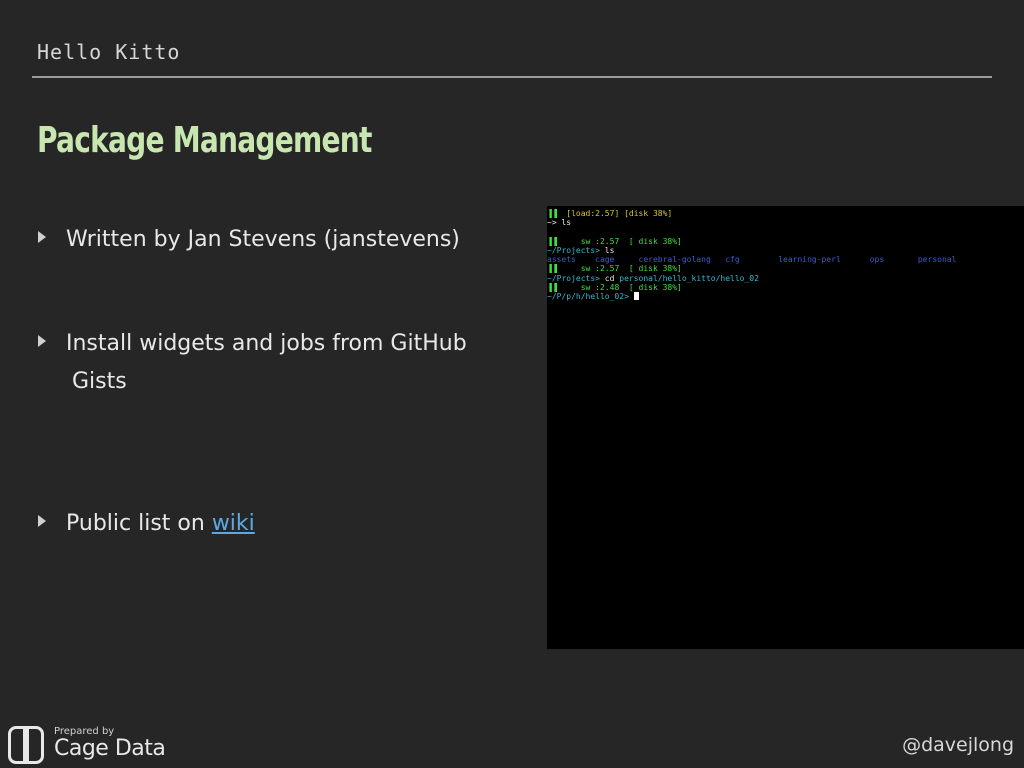 This screenshot has width=1024, height=768. Describe the element at coordinates (99, 381) in the screenshot. I see `bullet-continuation: Gists` at that location.